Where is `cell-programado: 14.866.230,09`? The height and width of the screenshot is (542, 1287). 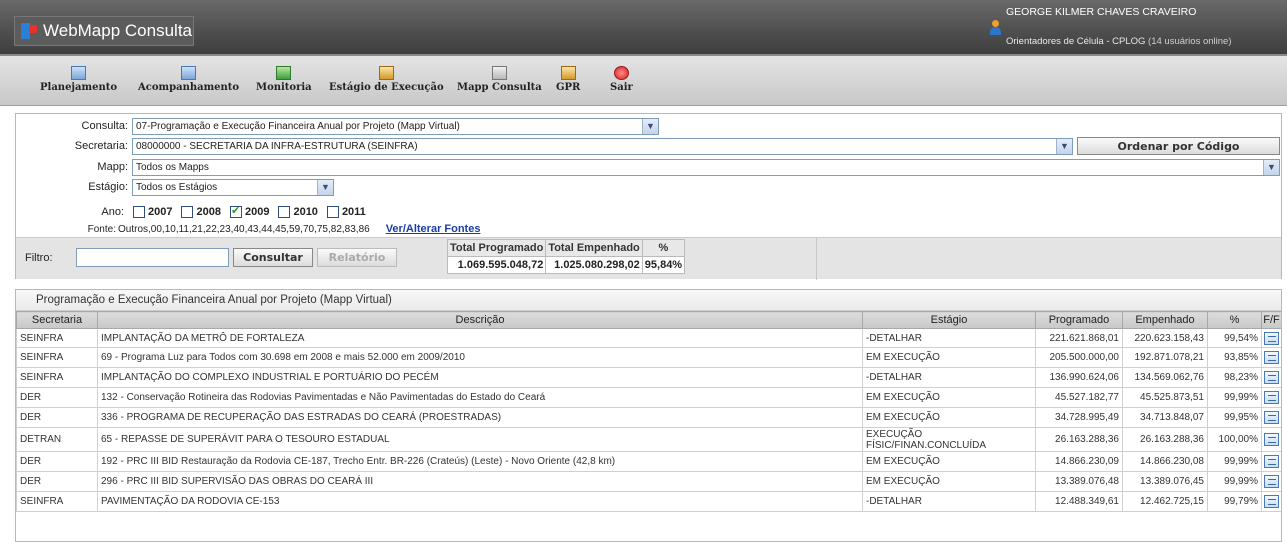 cell-programado: 14.866.230,09 is located at coordinates (1079, 461).